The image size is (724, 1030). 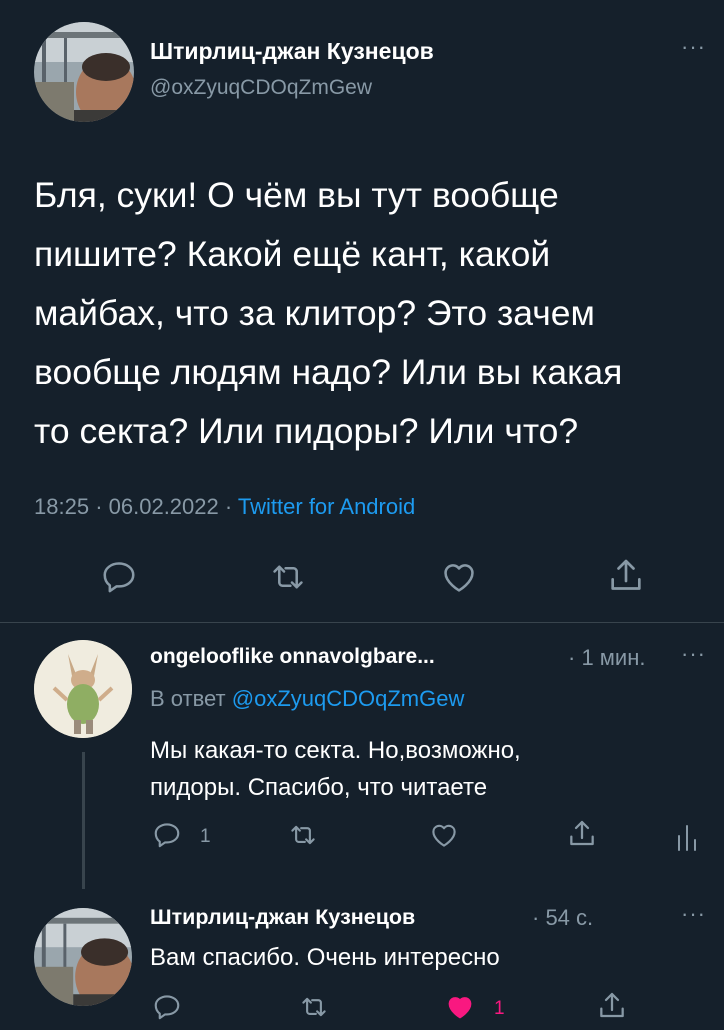 I want to click on reply-text: Вам спасибо. Очень интересно, so click(x=325, y=957).